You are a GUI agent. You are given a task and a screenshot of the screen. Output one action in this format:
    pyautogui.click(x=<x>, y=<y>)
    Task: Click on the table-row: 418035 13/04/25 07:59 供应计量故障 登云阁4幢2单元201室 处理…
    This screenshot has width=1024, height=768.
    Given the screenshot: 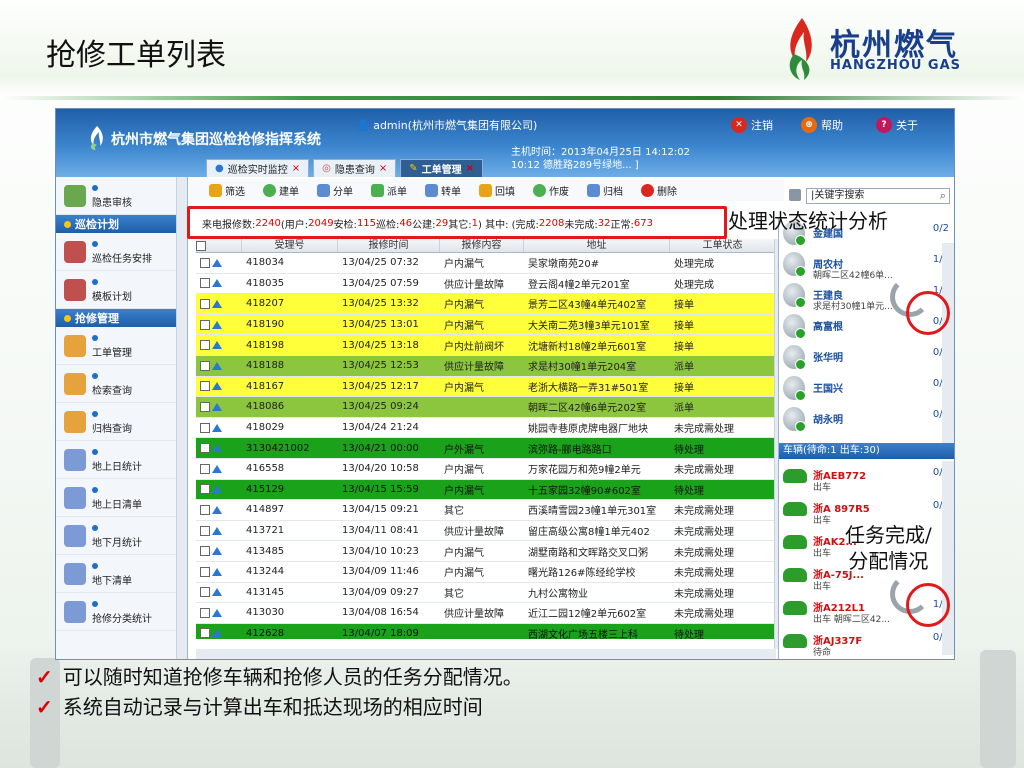 What is the action you would take?
    pyautogui.click(x=486, y=284)
    